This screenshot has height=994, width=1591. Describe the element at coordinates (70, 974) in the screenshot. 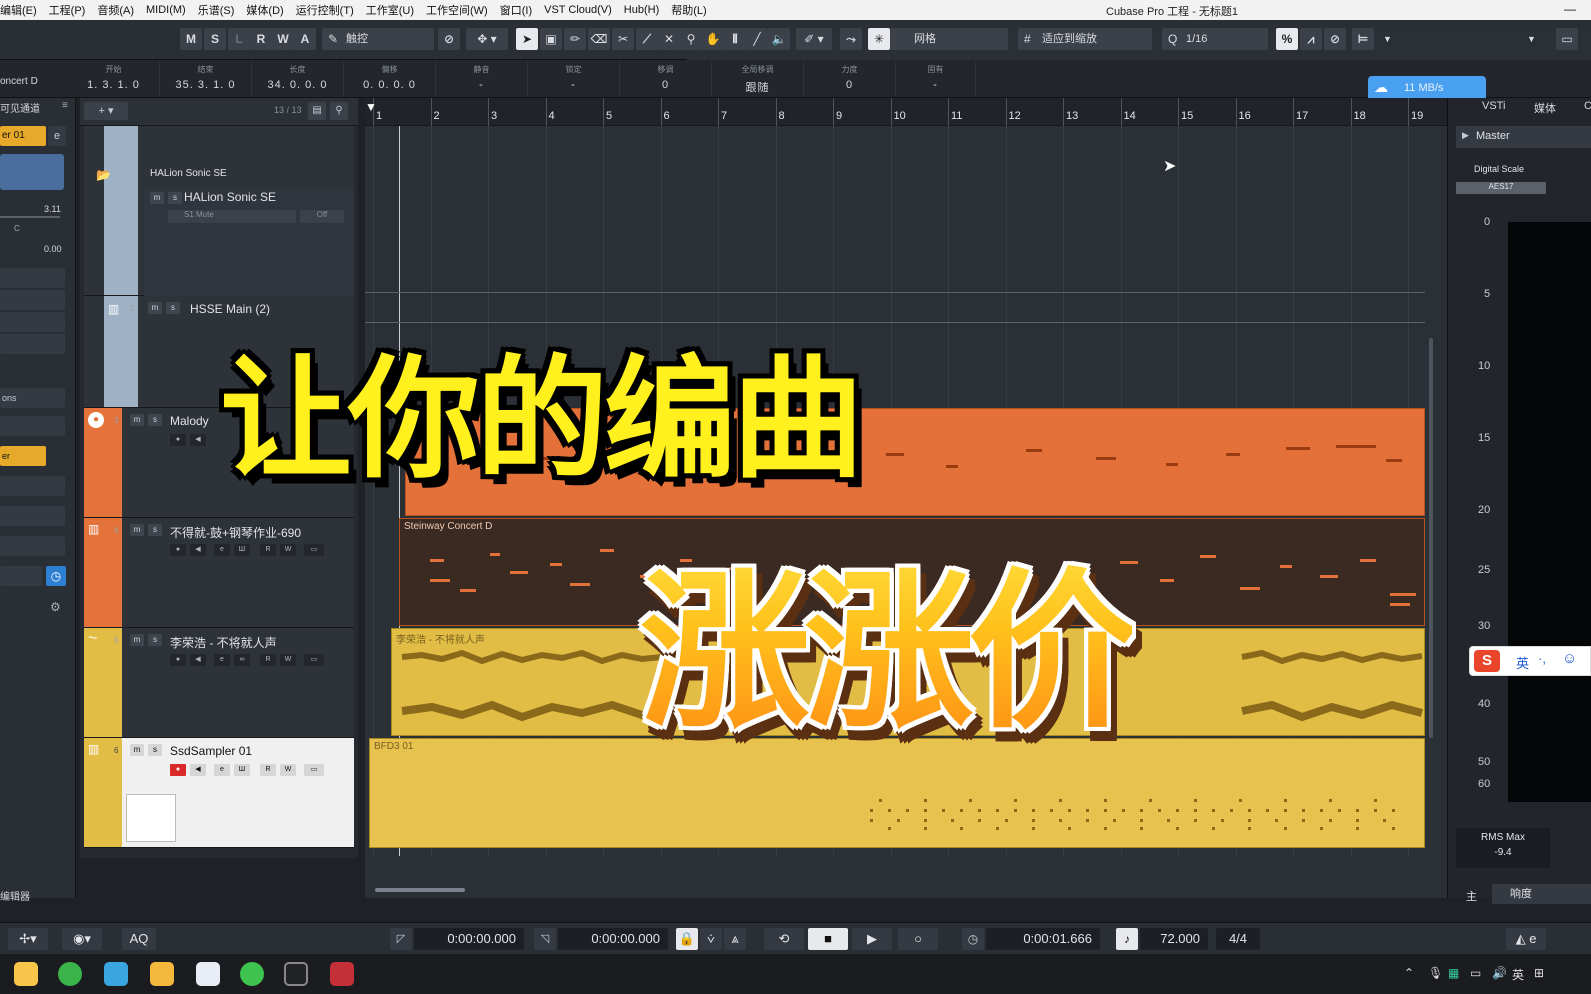

I see `browser-icon` at that location.